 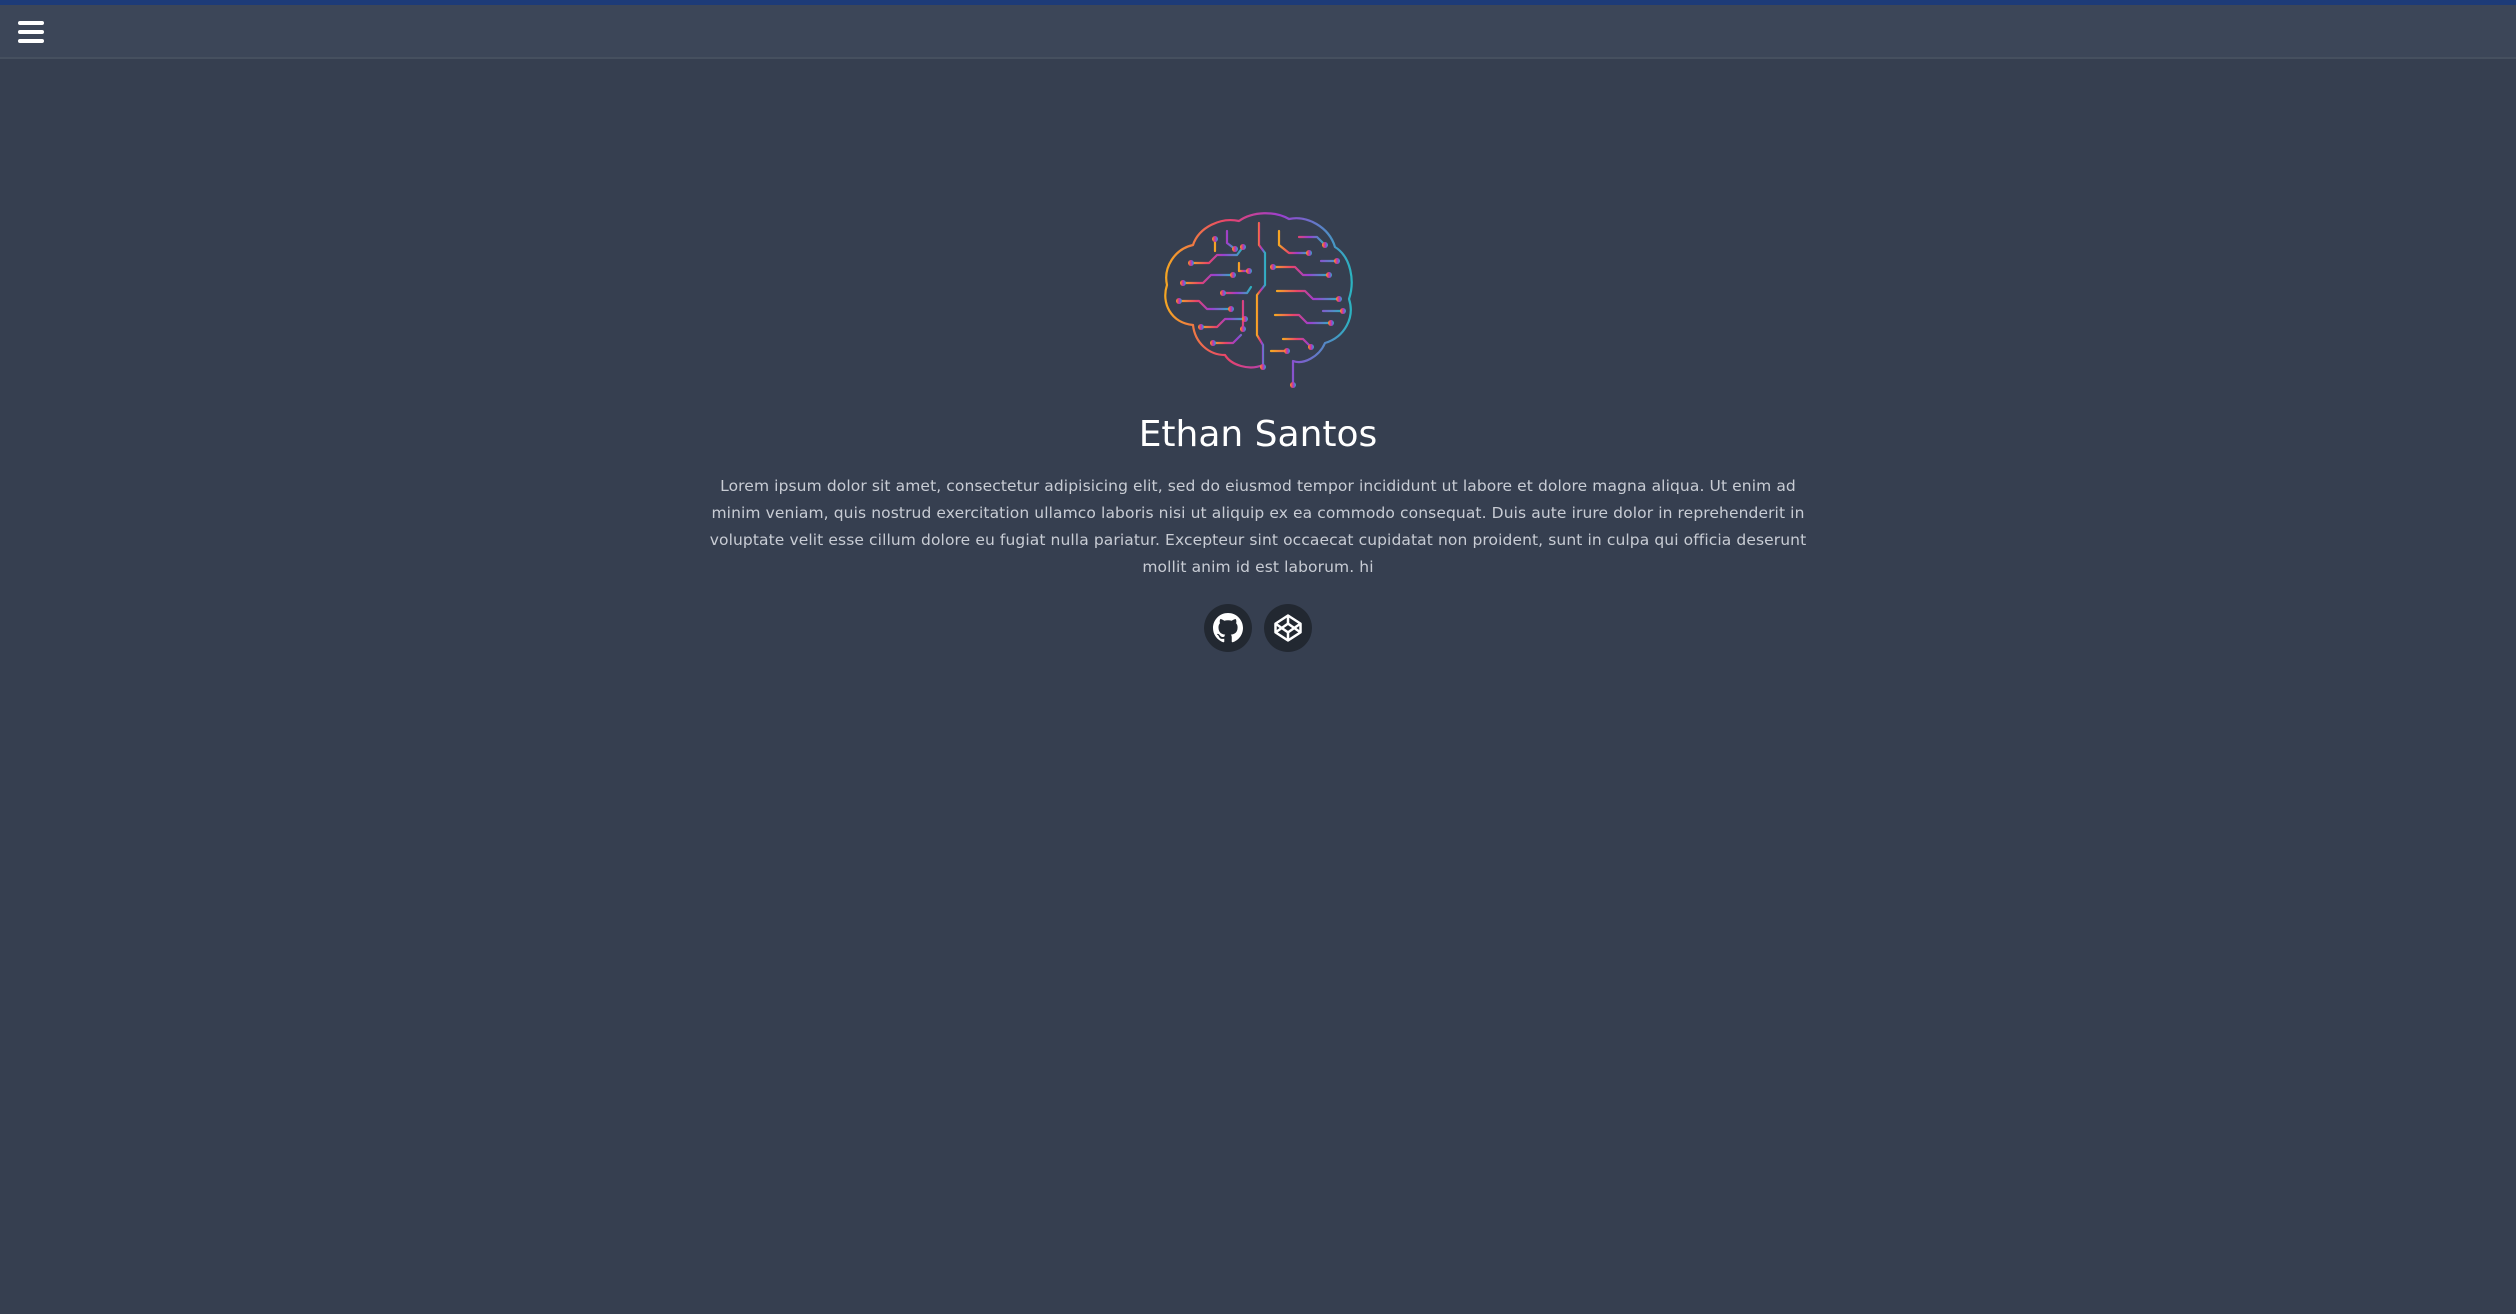 I want to click on hamburger-menu-icon, so click(x=32, y=32).